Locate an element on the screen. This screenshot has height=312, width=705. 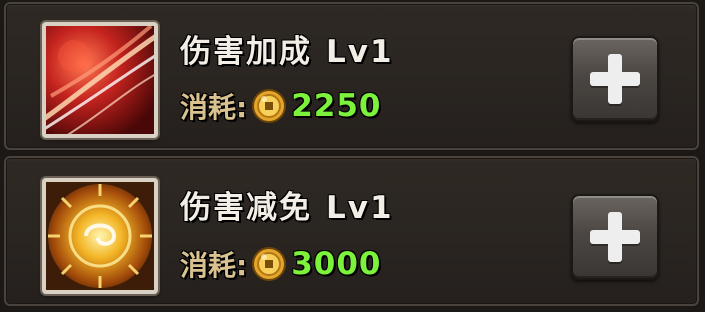
upgrade-damage-reduction-button is located at coordinates (615, 237).